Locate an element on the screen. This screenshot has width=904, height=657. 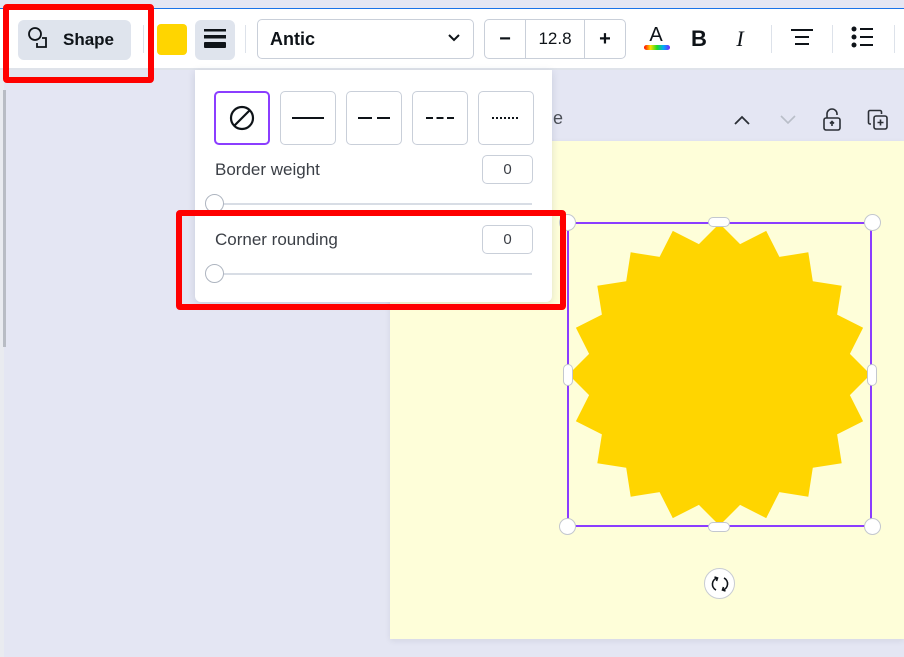
resize-handle-top-left is located at coordinates (567, 222).